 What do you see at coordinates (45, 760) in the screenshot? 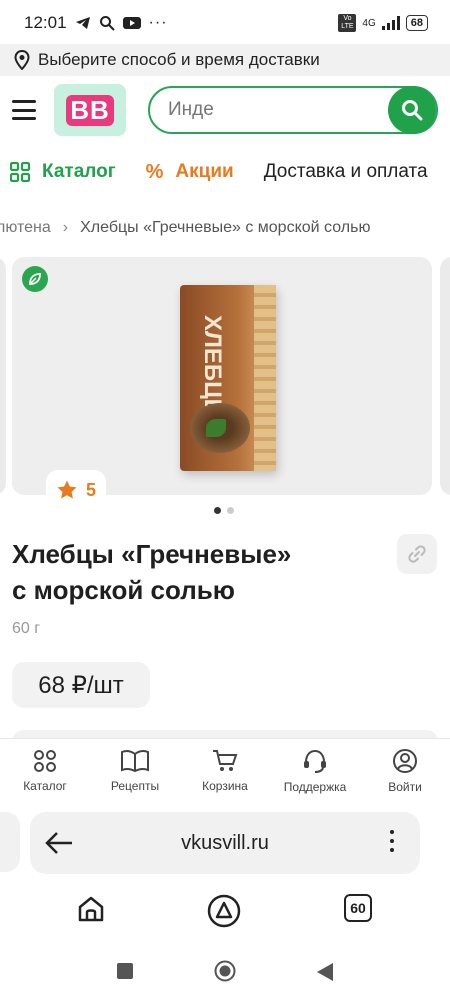
I see `catalog-icon` at bounding box center [45, 760].